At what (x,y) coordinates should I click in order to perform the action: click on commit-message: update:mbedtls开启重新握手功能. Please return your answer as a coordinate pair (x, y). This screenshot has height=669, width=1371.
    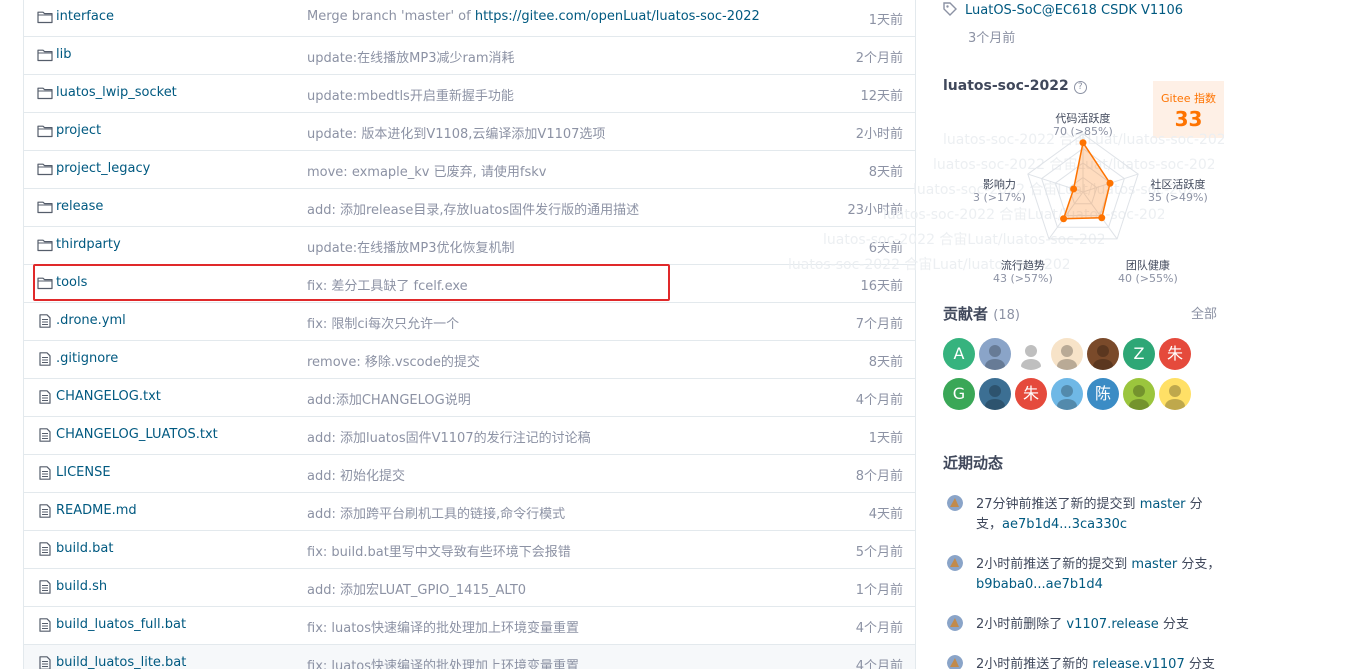
    Looking at the image, I should click on (410, 94).